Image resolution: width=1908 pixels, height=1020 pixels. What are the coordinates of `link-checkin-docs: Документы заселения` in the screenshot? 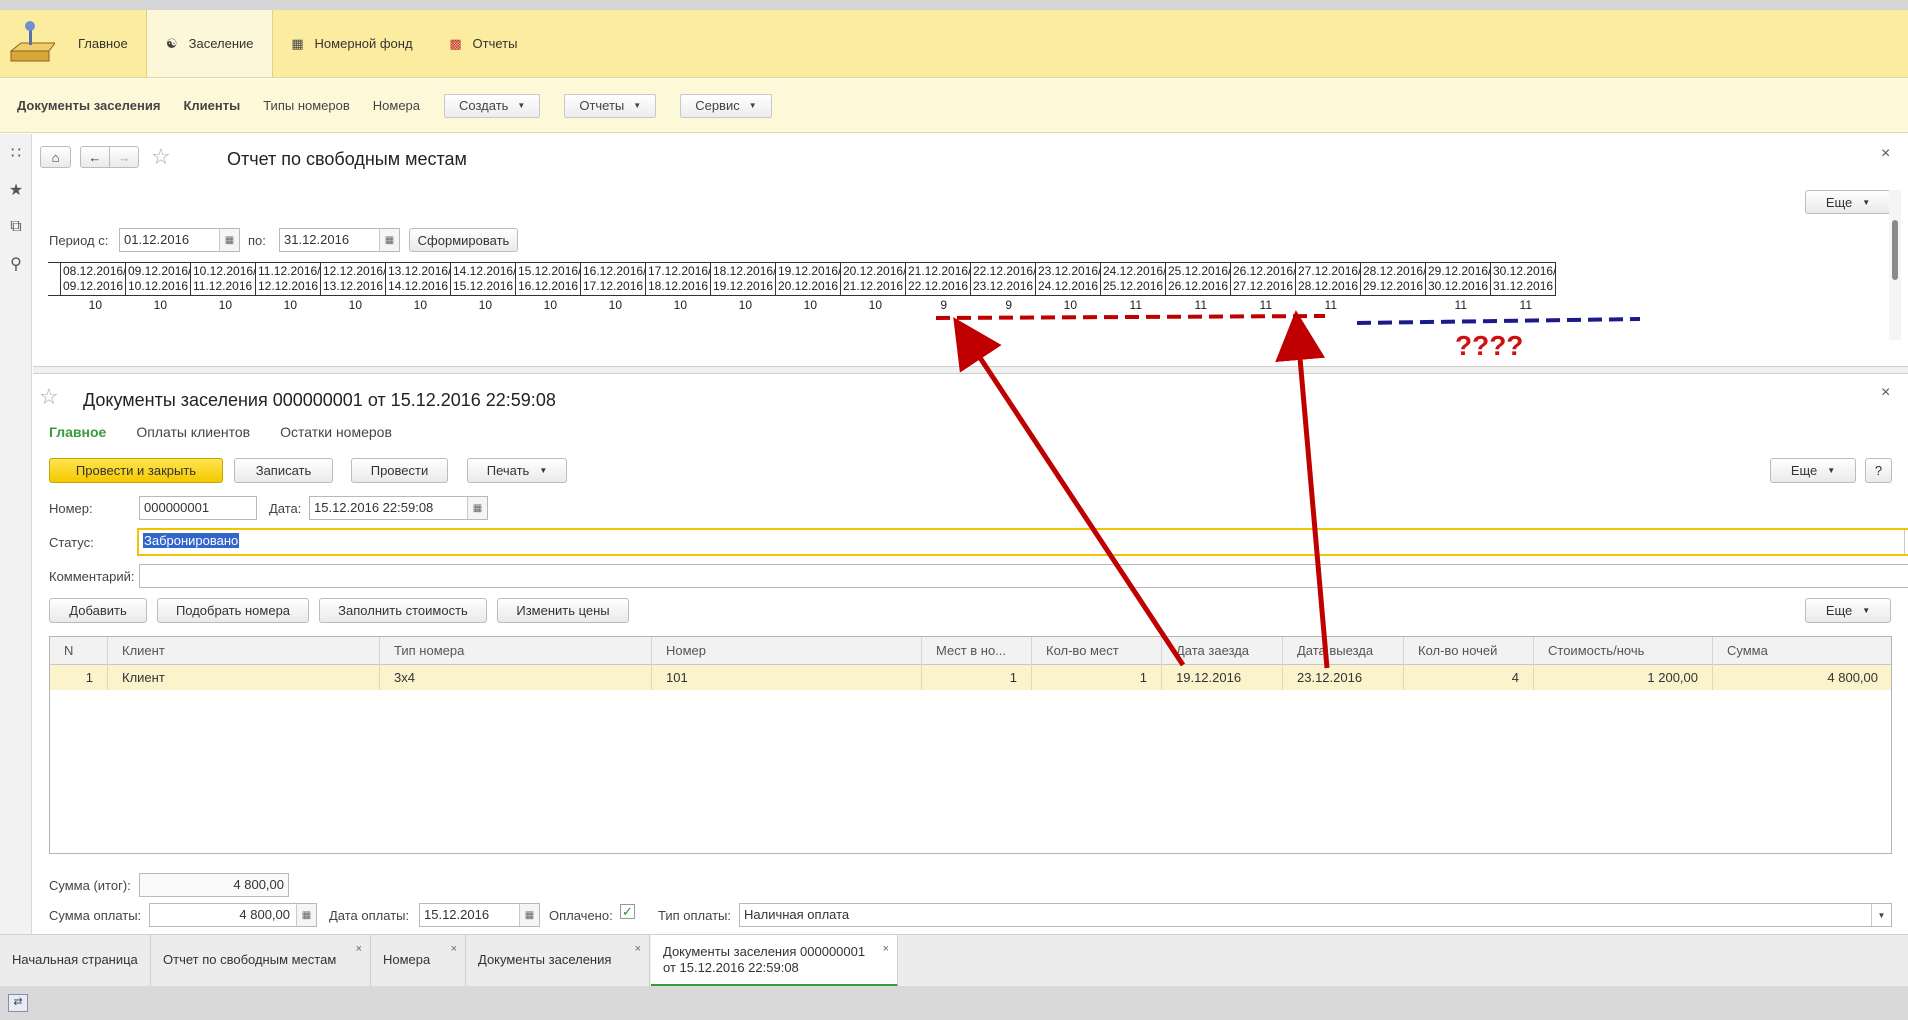 It's located at (88, 105).